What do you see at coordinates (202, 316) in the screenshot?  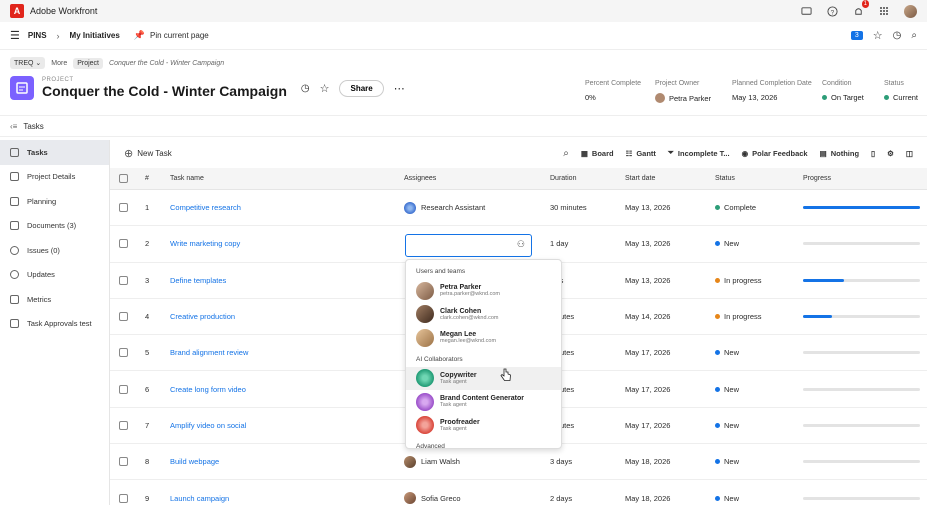 I see `task-name-link: Creative production` at bounding box center [202, 316].